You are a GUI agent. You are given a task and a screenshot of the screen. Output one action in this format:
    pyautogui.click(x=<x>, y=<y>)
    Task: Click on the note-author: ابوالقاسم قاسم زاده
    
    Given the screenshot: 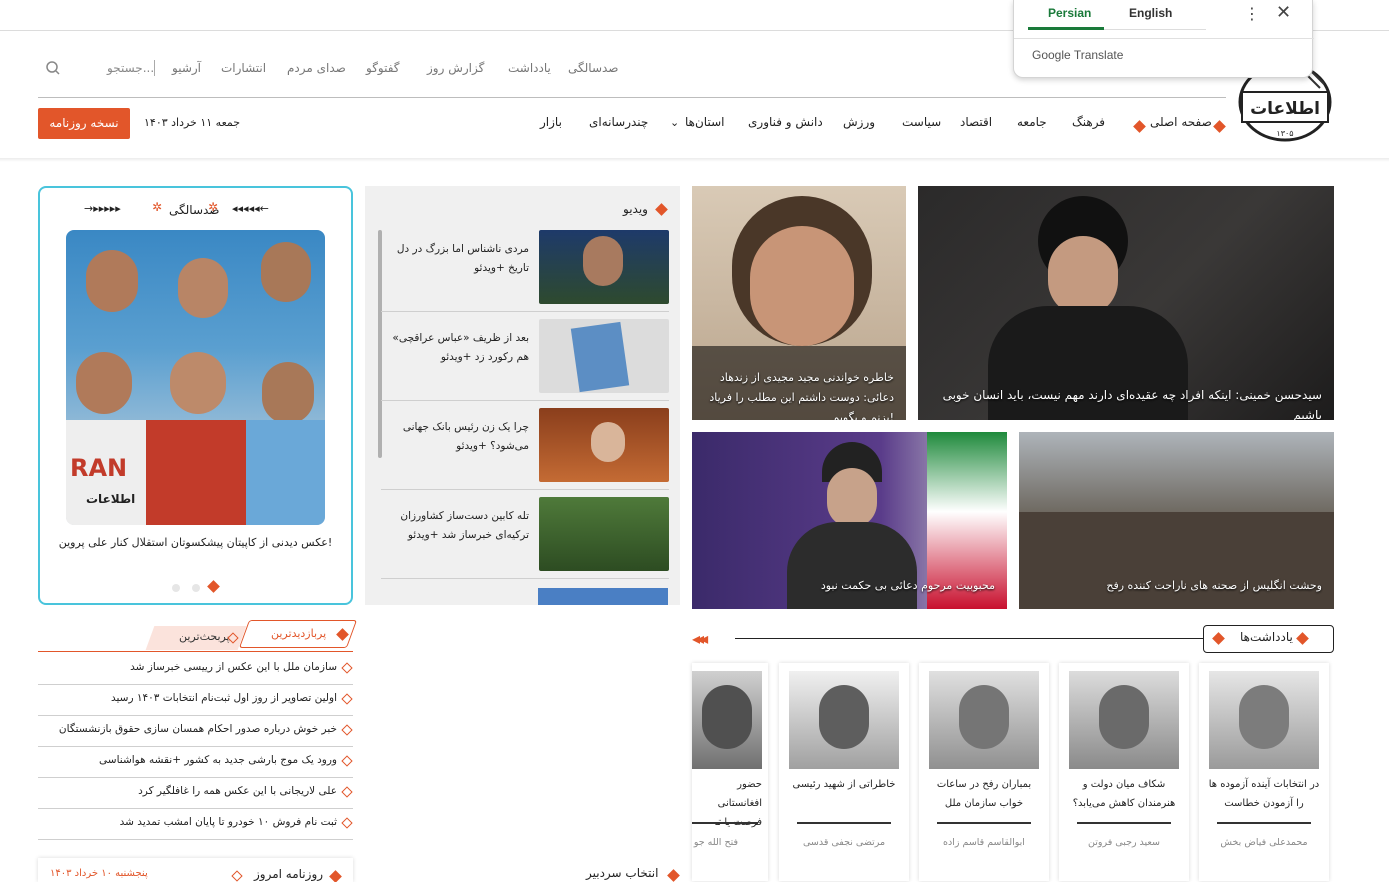 What is the action you would take?
    pyautogui.click(x=984, y=842)
    